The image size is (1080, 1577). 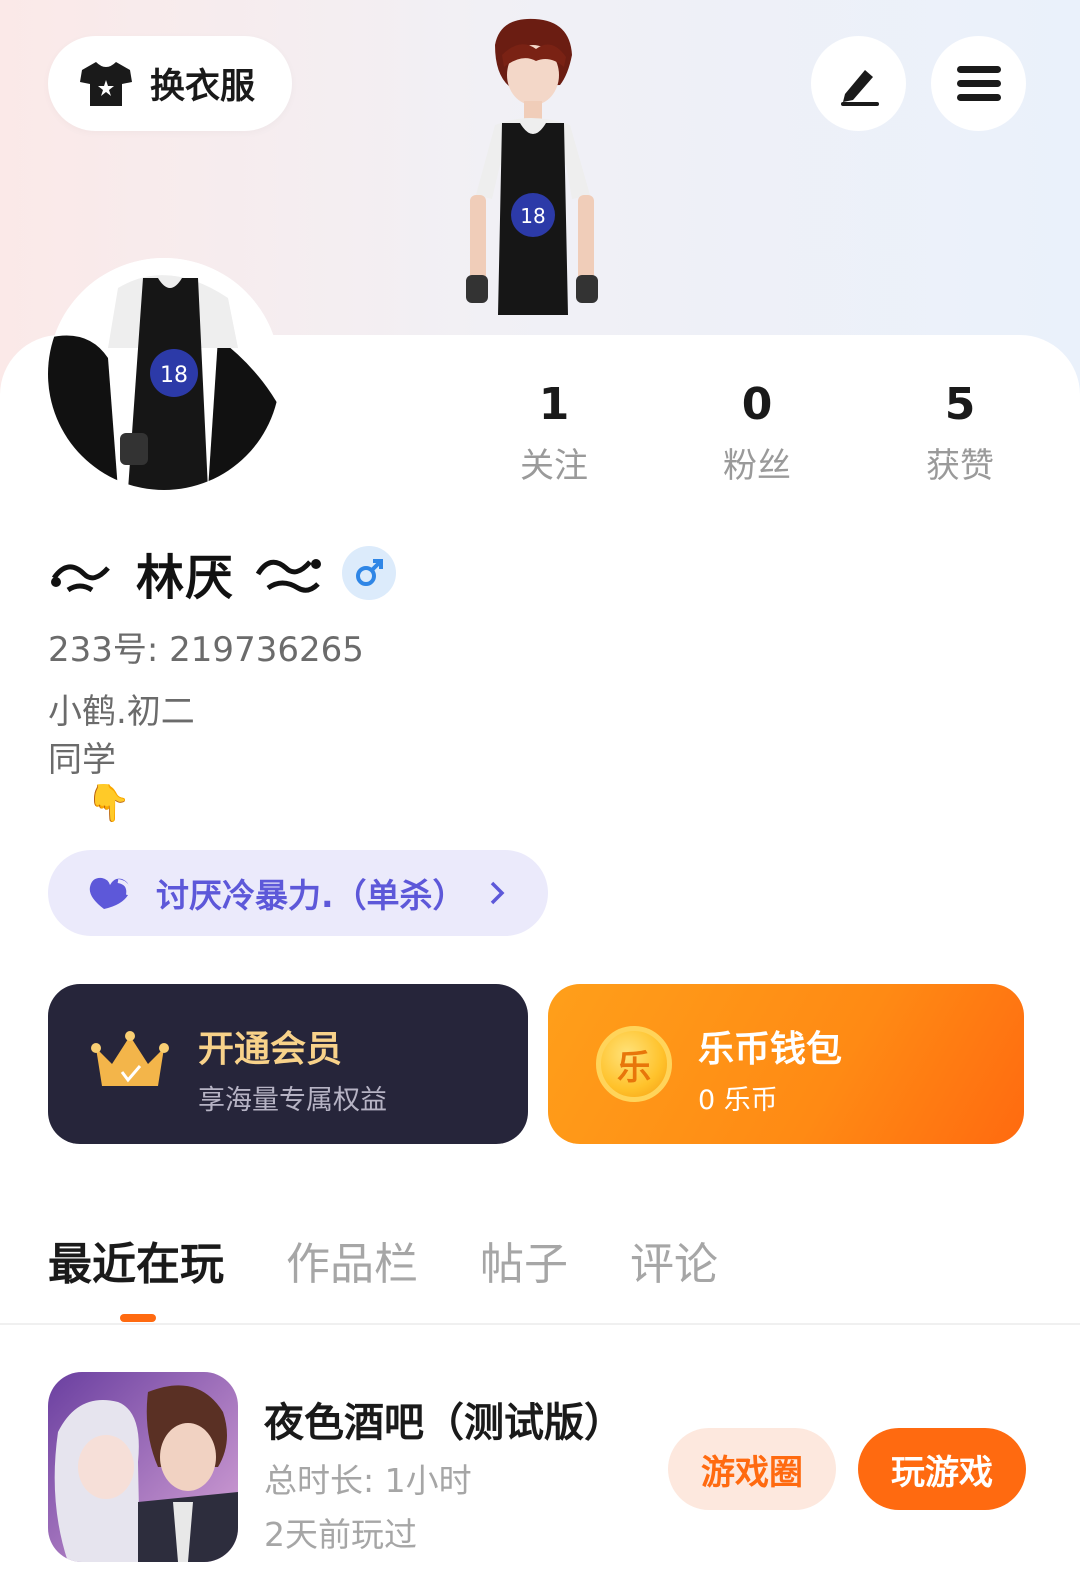 I want to click on personal-tag-label: 讨厌冷暴力.（单杀）, so click(x=311, y=895).